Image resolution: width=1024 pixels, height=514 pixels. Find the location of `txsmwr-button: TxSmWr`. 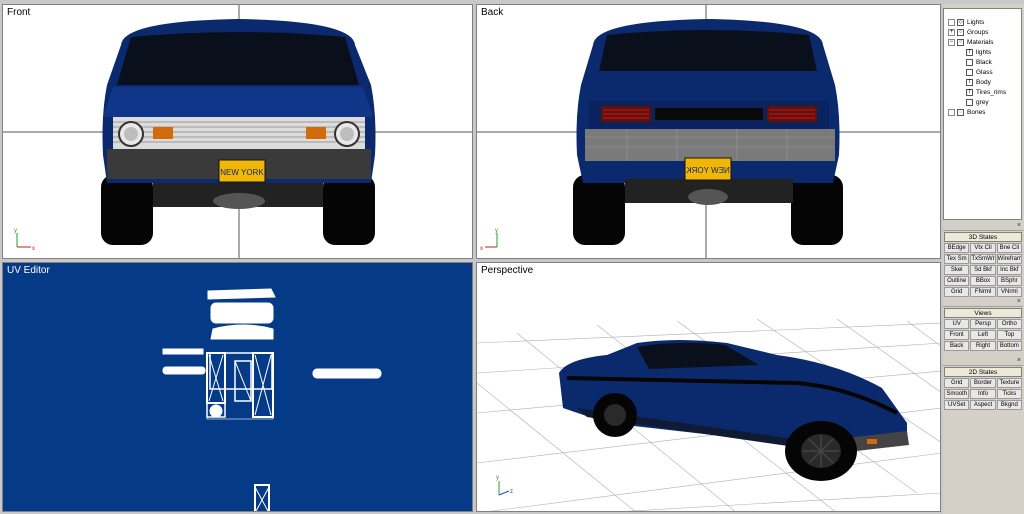

txsmwr-button: TxSmWr is located at coordinates (983, 259).